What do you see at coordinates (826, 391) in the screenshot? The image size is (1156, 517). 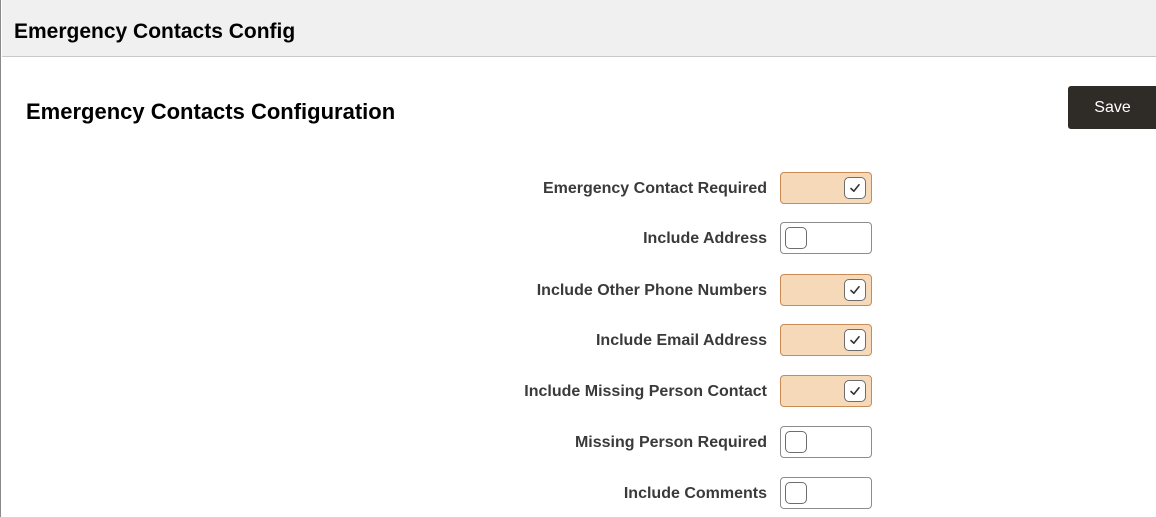 I see `checkbox-include-missing-person-contact` at bounding box center [826, 391].